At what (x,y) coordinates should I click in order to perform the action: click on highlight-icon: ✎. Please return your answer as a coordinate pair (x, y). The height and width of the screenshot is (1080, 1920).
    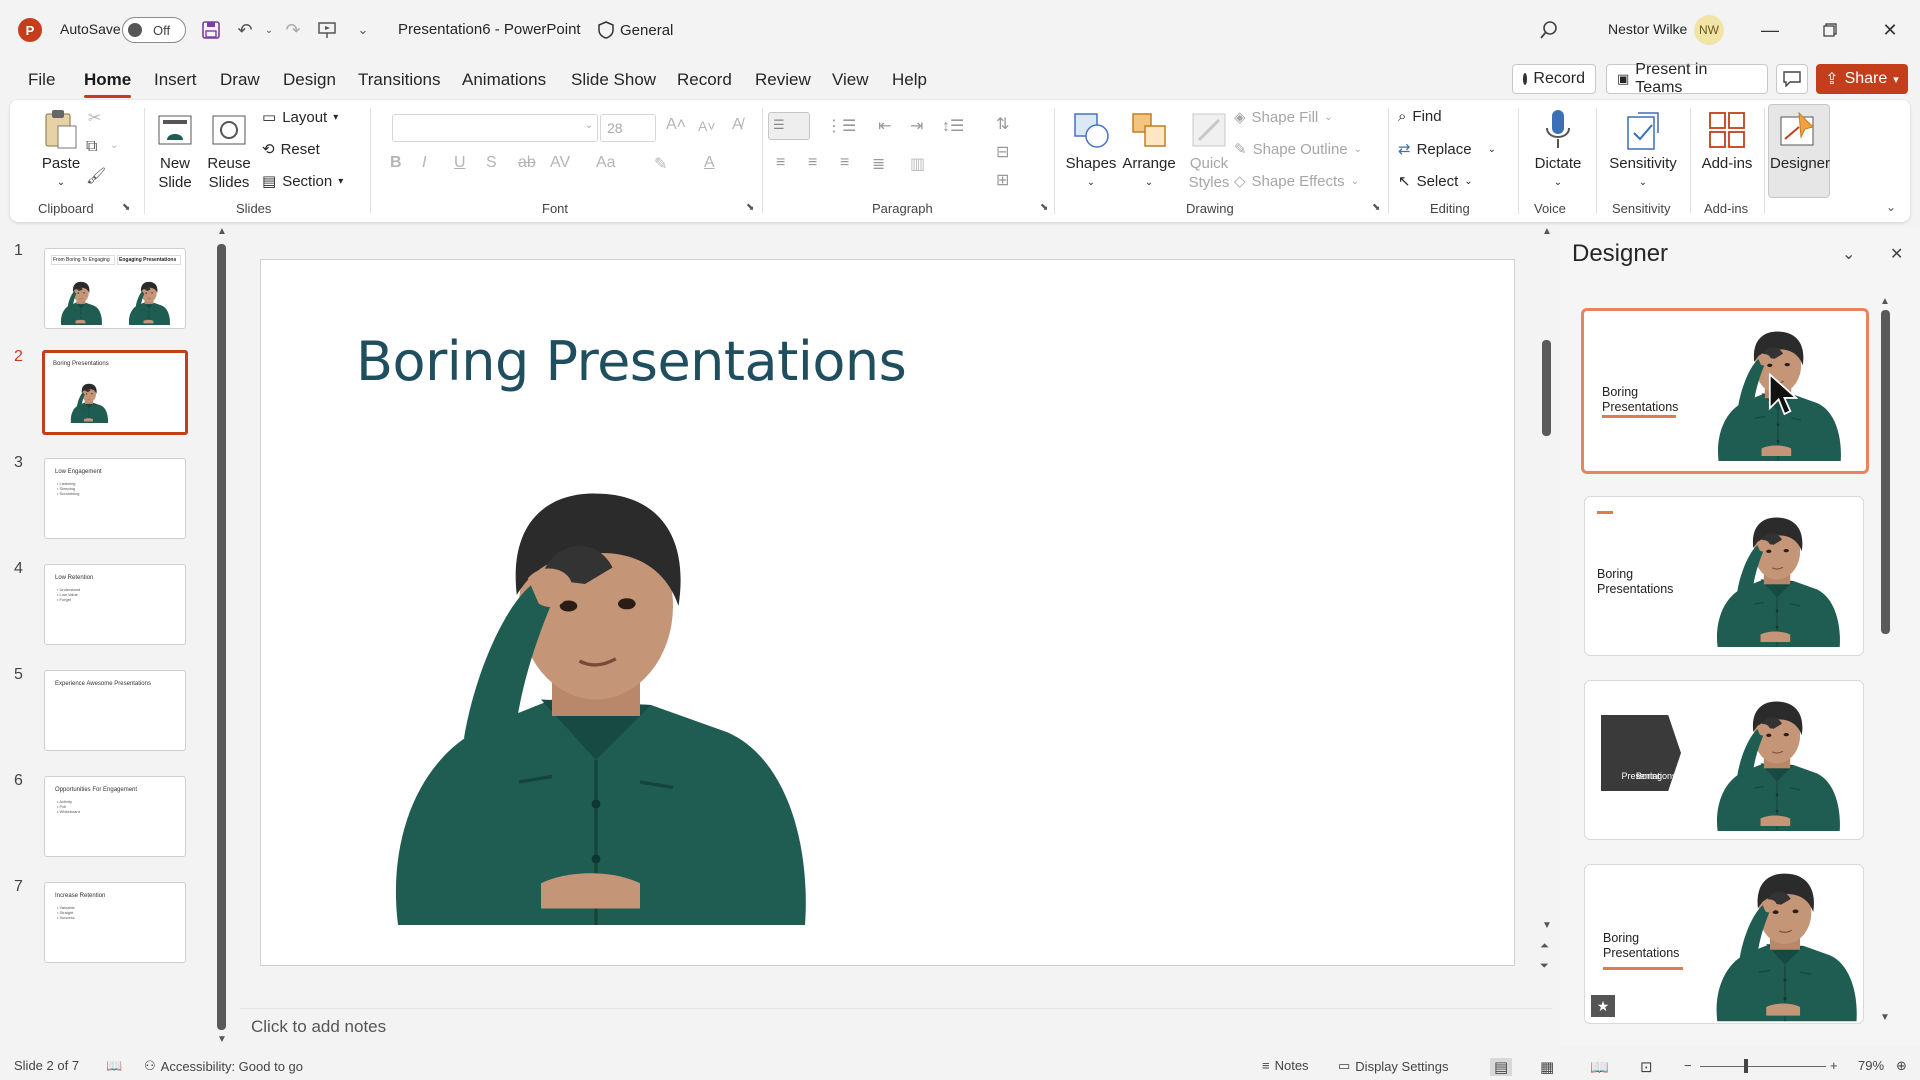
    Looking at the image, I should click on (660, 164).